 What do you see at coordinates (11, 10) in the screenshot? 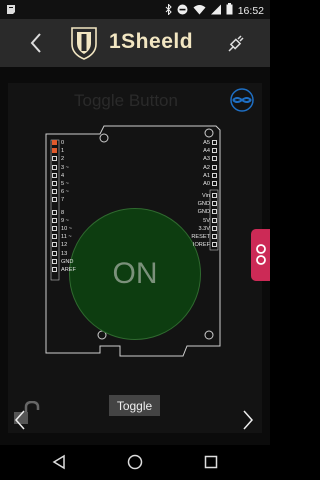
I see `notification-icon` at bounding box center [11, 10].